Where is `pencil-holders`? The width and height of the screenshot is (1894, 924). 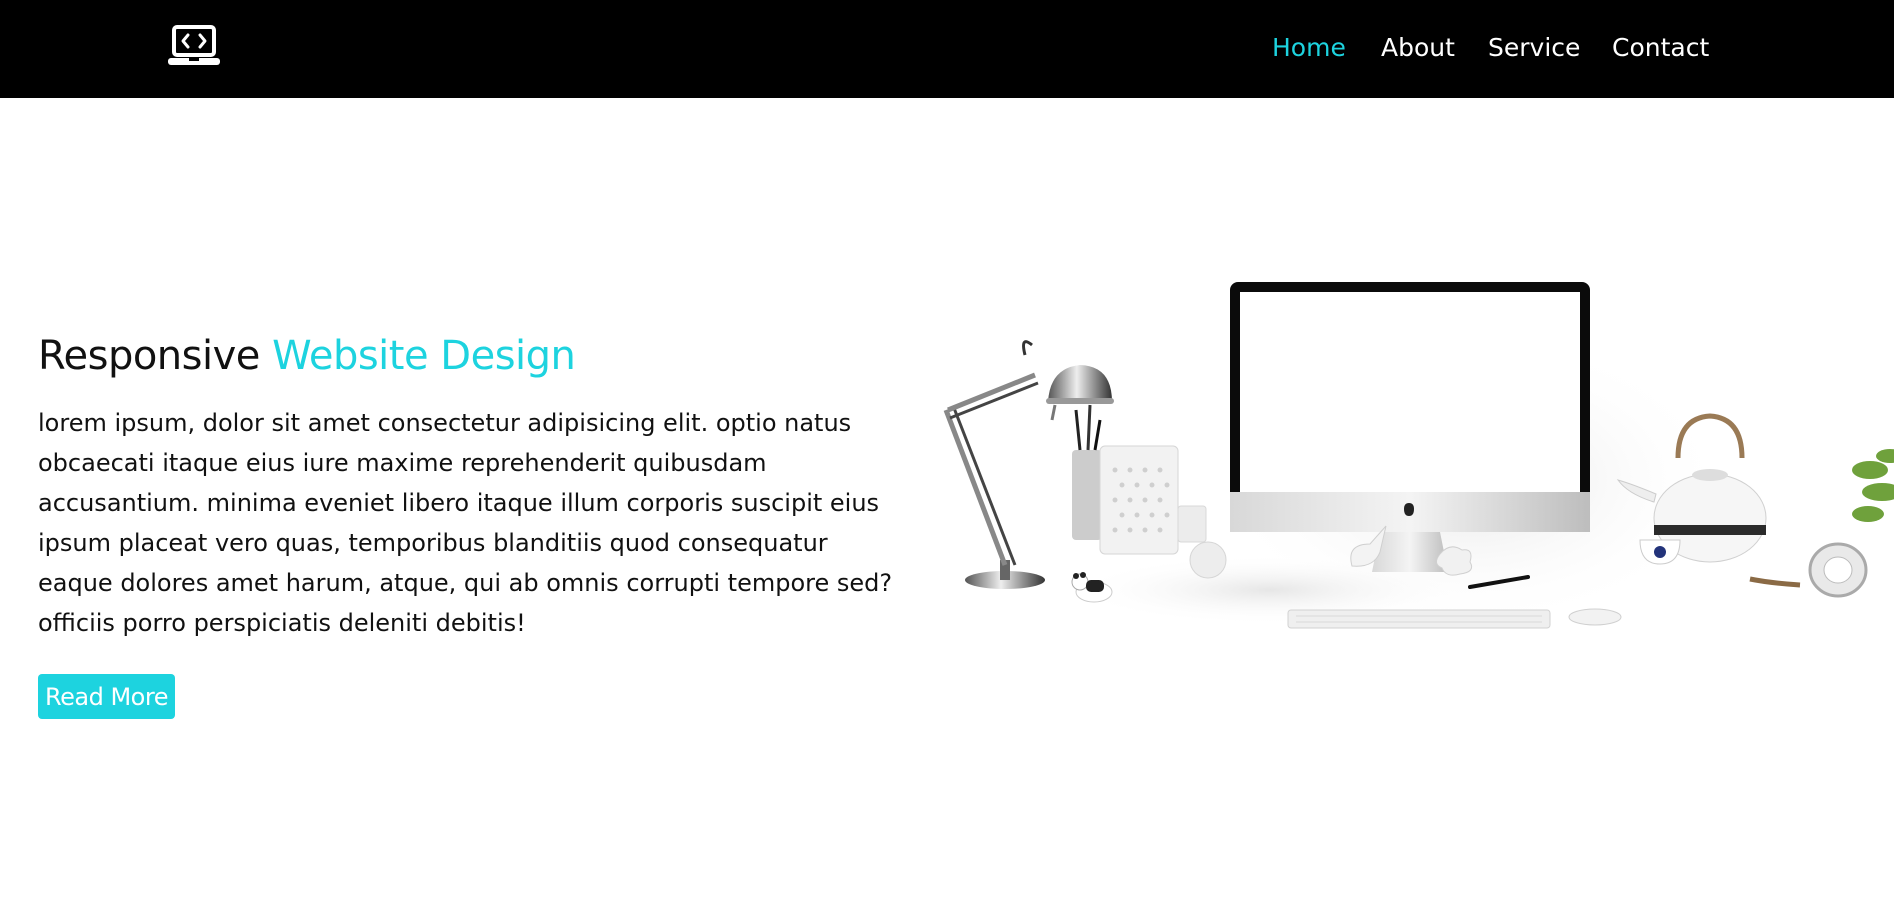
pencil-holders is located at coordinates (1149, 491).